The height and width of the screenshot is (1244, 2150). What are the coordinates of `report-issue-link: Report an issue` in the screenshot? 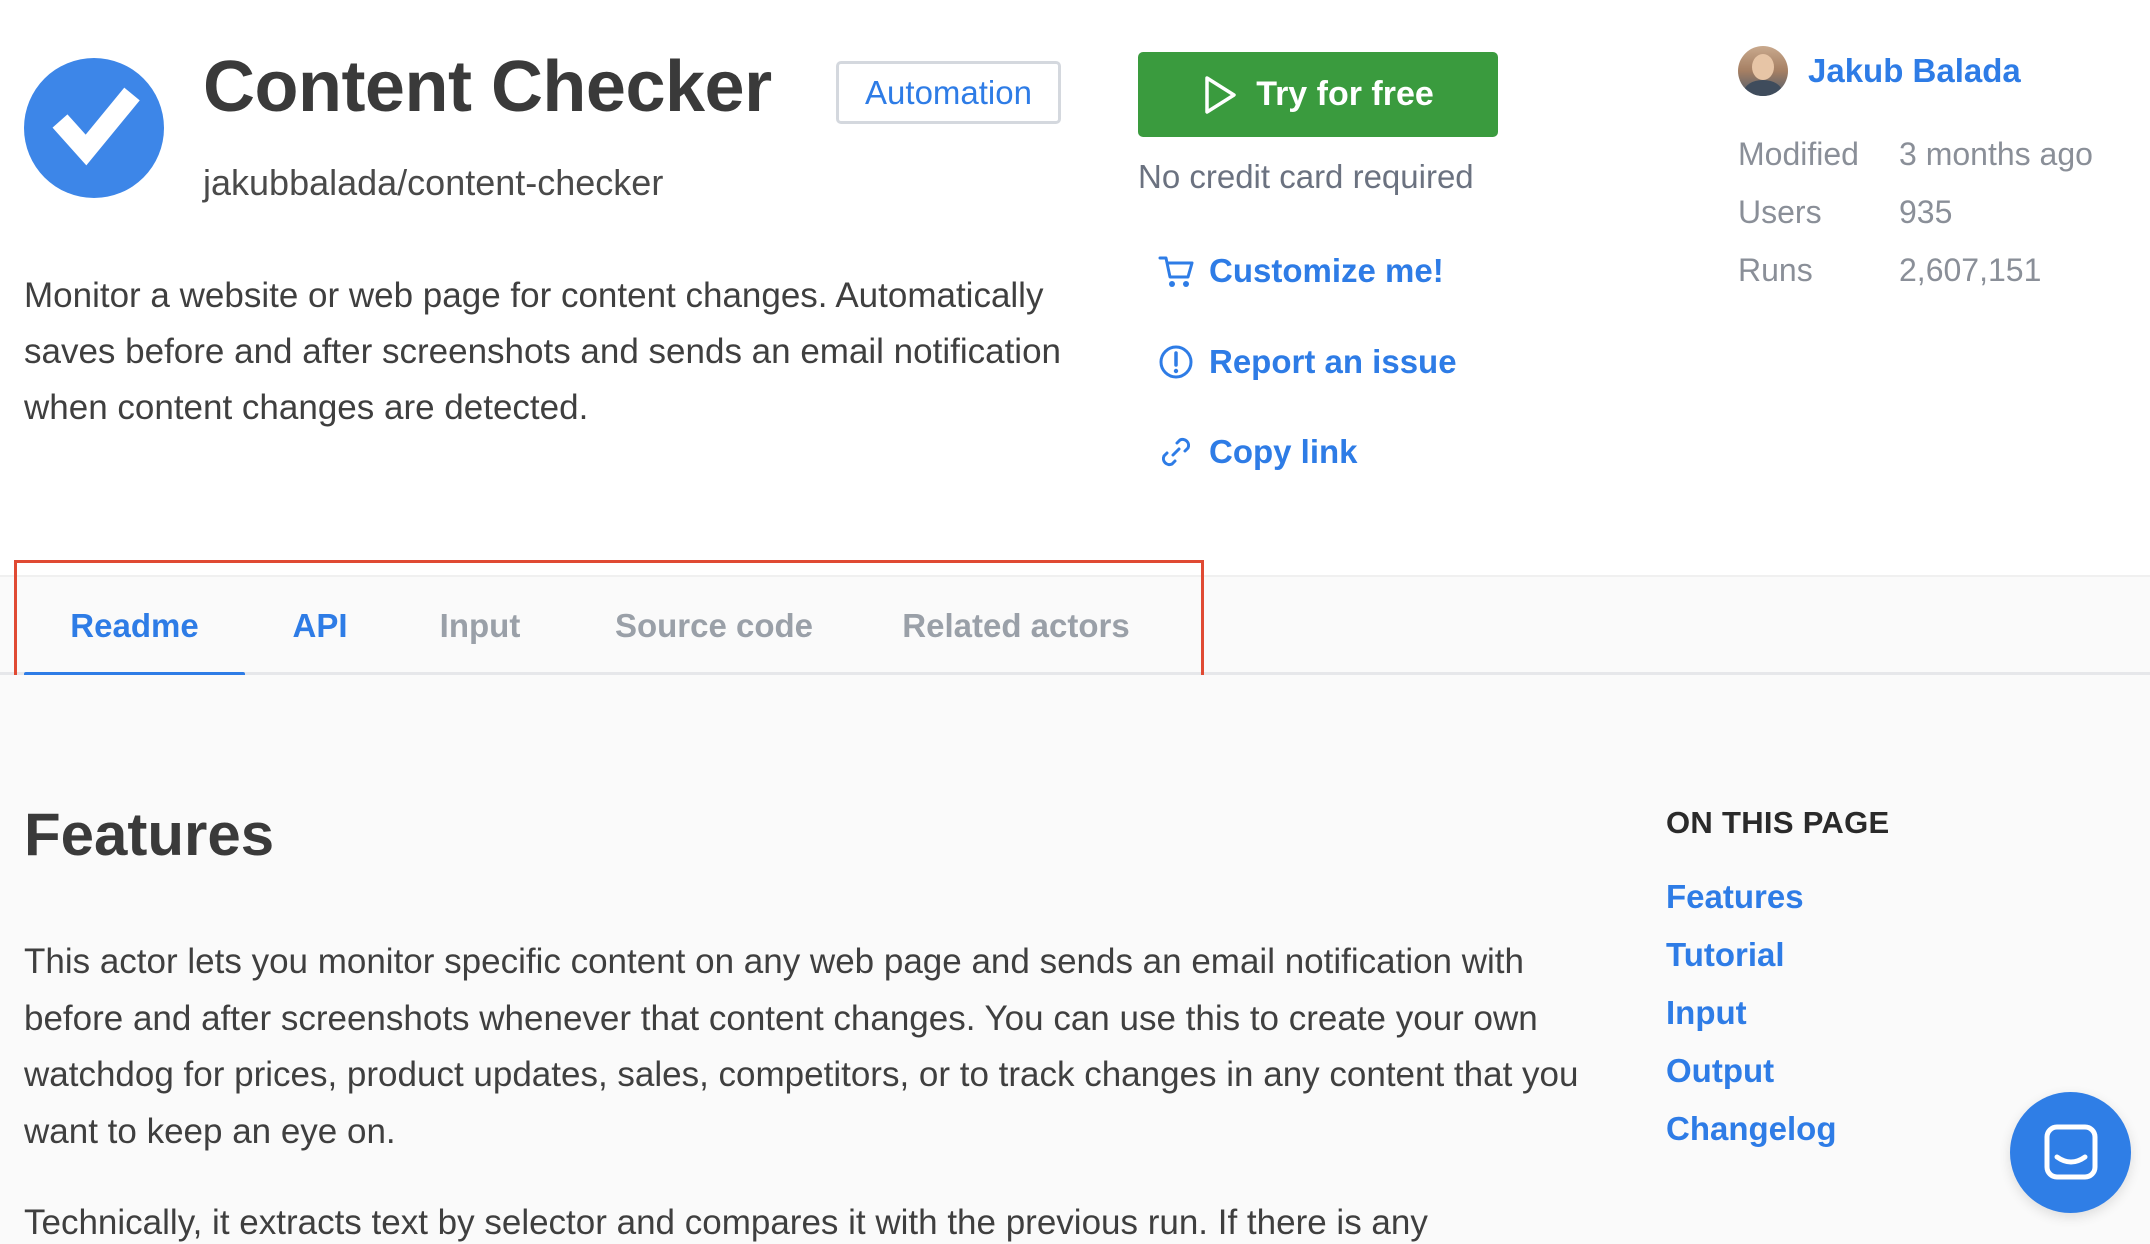 It's located at (1307, 362).